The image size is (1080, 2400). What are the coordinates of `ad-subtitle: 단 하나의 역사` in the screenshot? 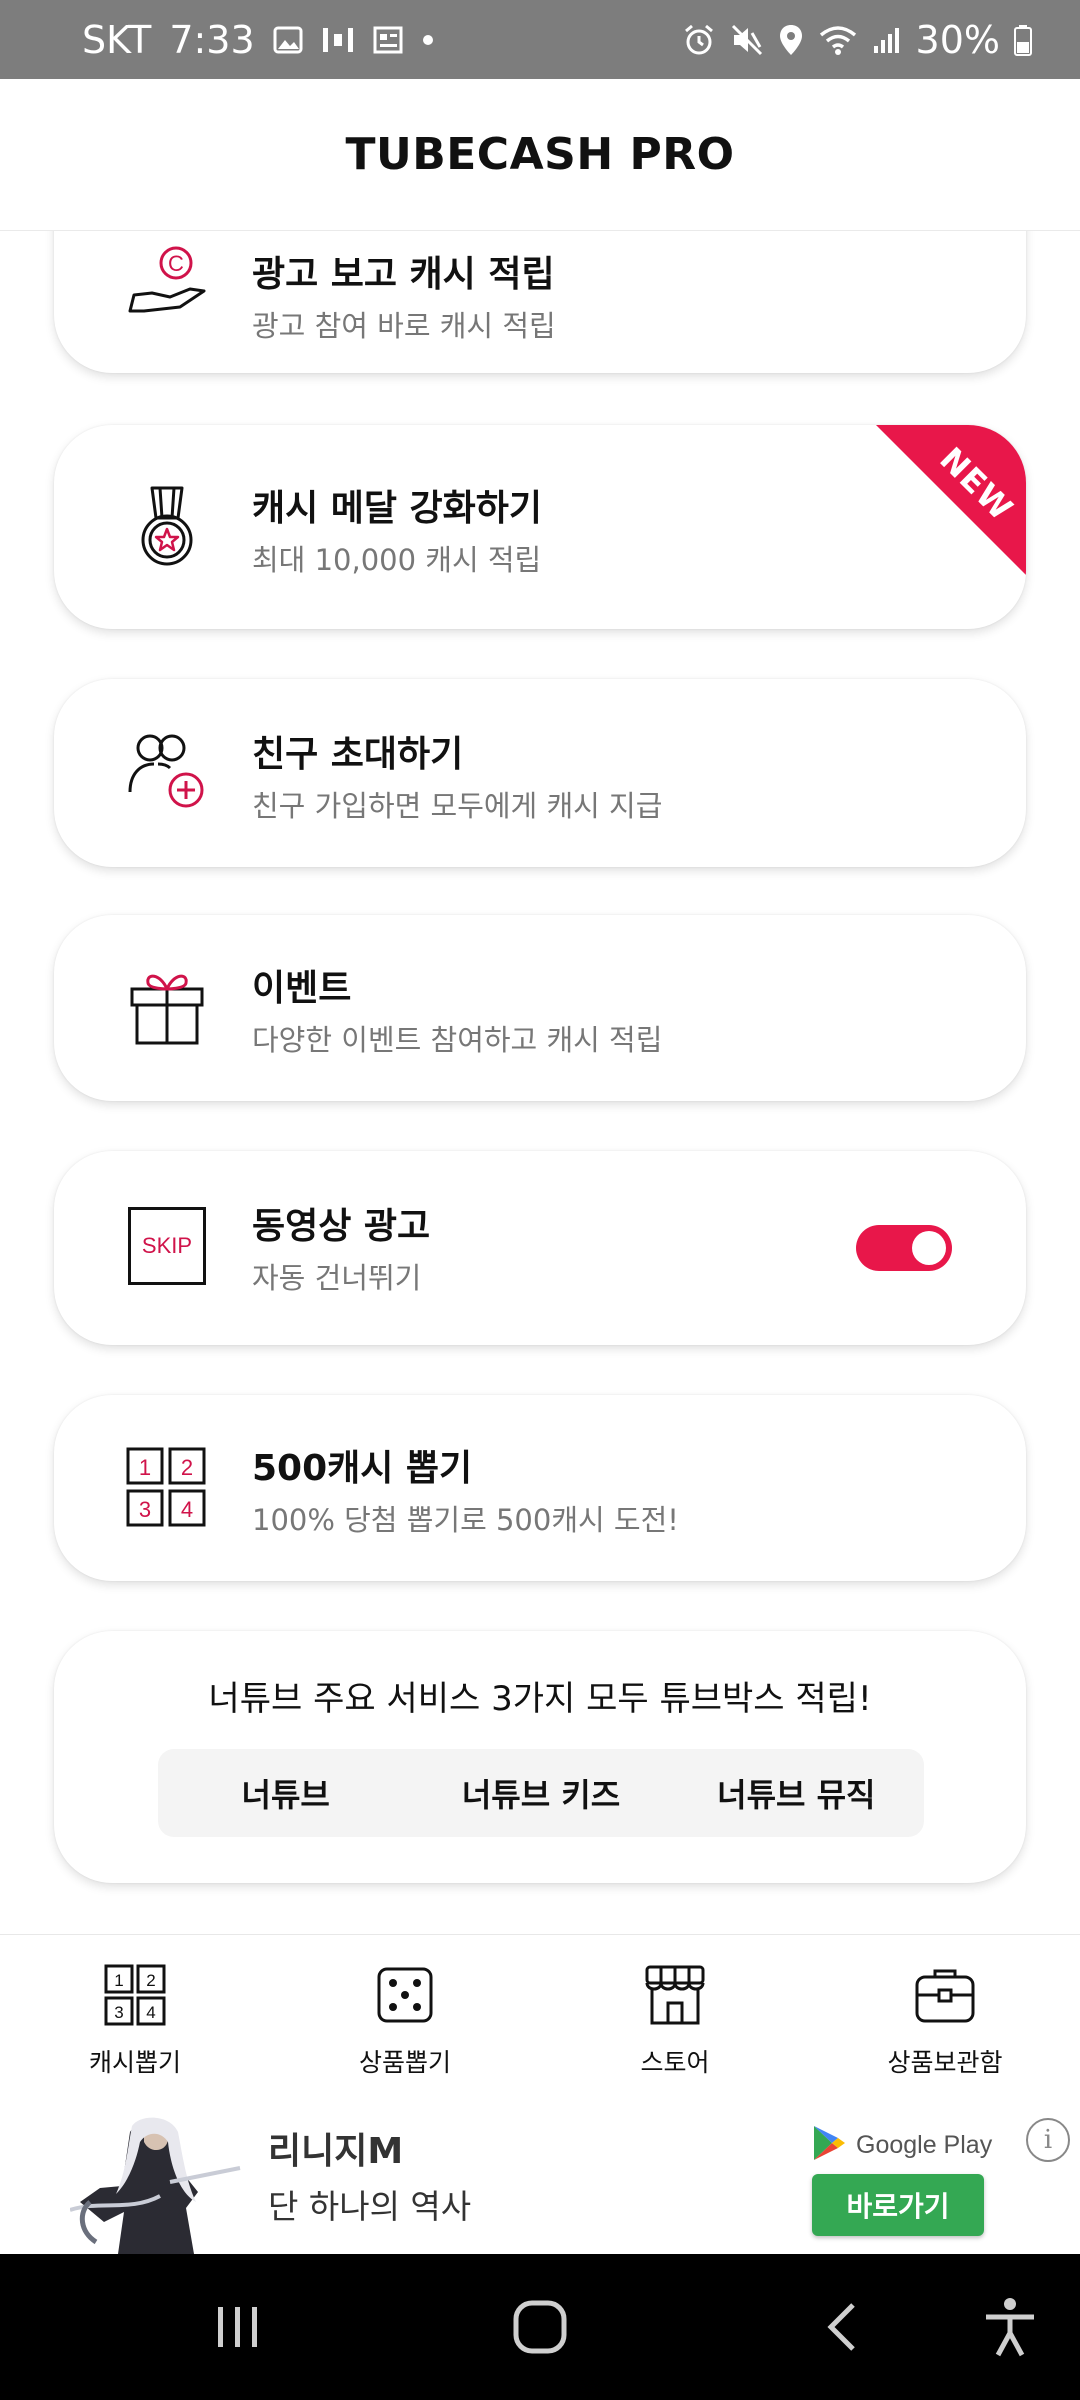 It's located at (370, 2206).